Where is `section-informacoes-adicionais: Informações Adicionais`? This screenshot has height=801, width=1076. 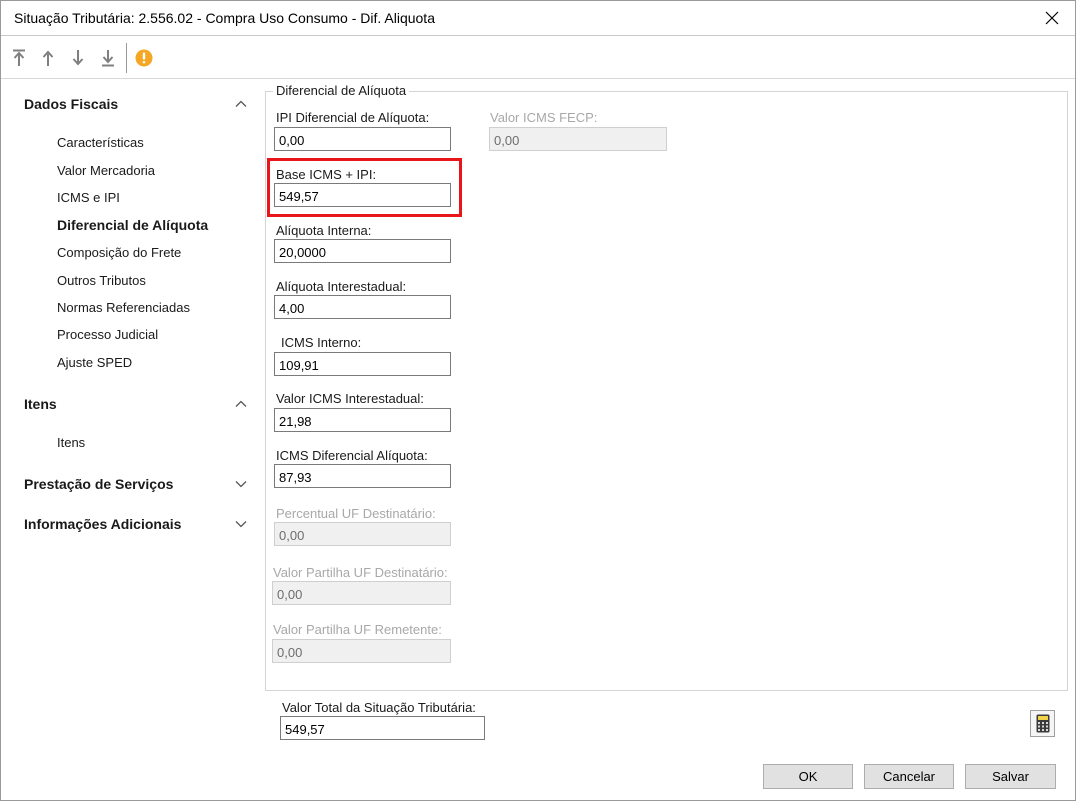 section-informacoes-adicionais: Informações Adicionais is located at coordinates (138, 524).